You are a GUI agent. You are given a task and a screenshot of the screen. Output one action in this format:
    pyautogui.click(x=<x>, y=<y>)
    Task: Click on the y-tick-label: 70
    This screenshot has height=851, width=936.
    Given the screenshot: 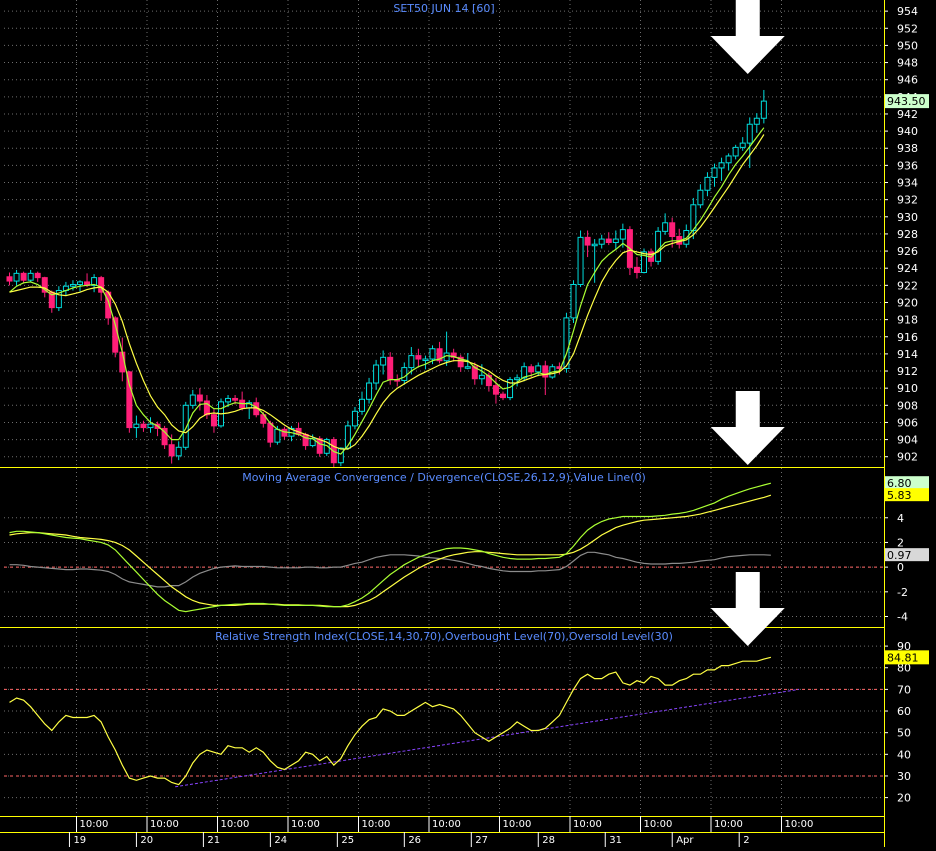 What is the action you would take?
    pyautogui.click(x=904, y=689)
    